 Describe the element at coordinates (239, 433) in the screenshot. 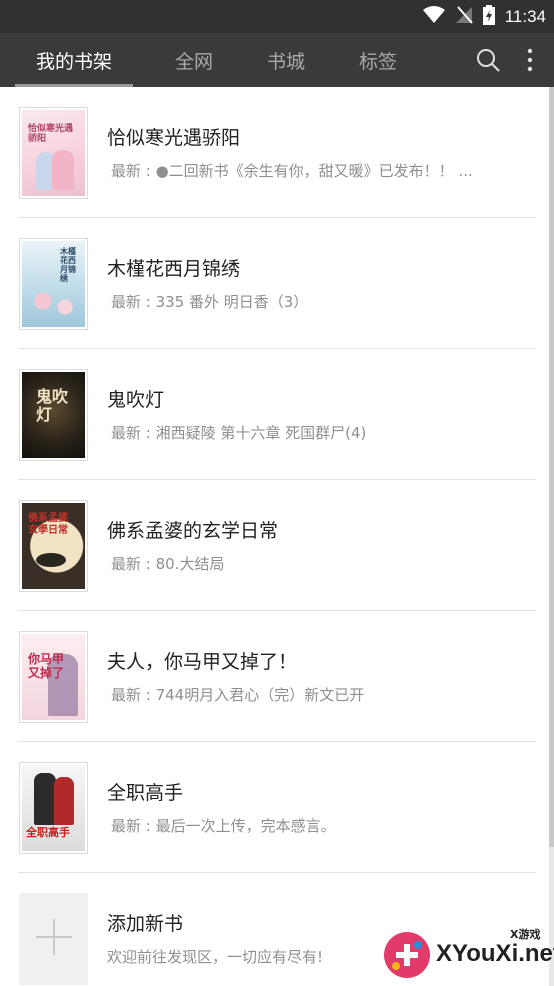

I see `book-latest-chapter: 最新 : 湘西疑陵 第十六章 死国群尸(4)` at that location.